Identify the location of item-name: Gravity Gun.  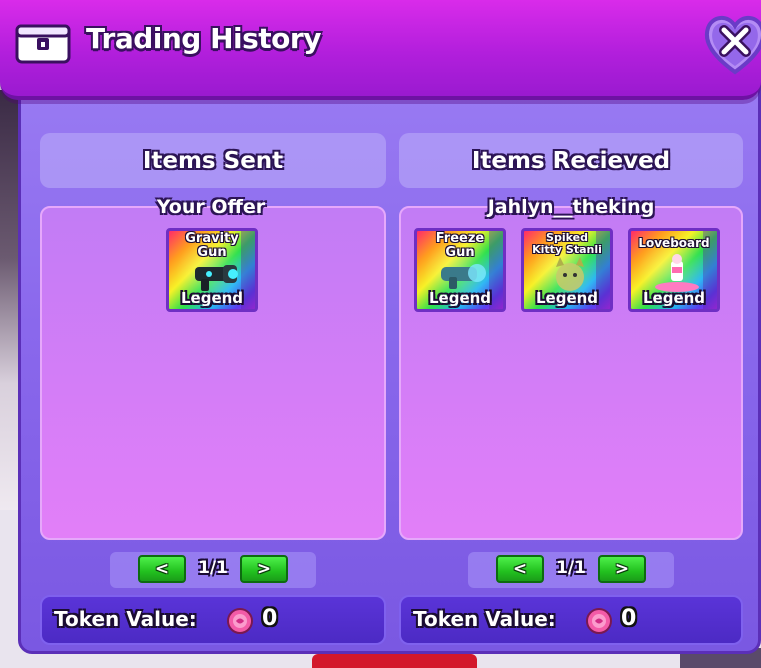
(212, 246).